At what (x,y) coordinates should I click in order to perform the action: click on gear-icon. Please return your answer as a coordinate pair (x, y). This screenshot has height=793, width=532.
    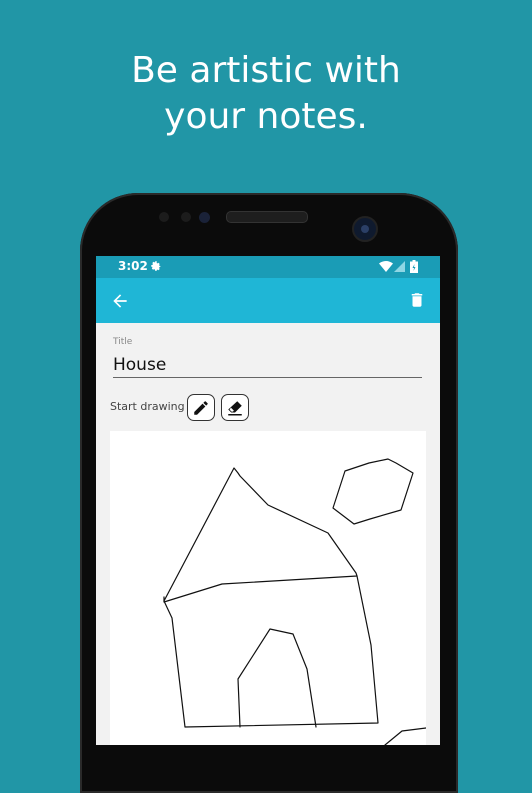
    Looking at the image, I should click on (156, 266).